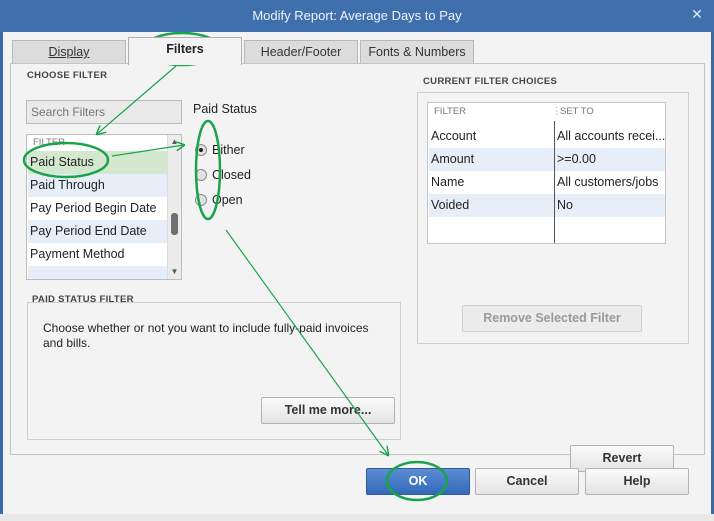 The height and width of the screenshot is (521, 714). Describe the element at coordinates (554, 182) in the screenshot. I see `column-divider` at that location.